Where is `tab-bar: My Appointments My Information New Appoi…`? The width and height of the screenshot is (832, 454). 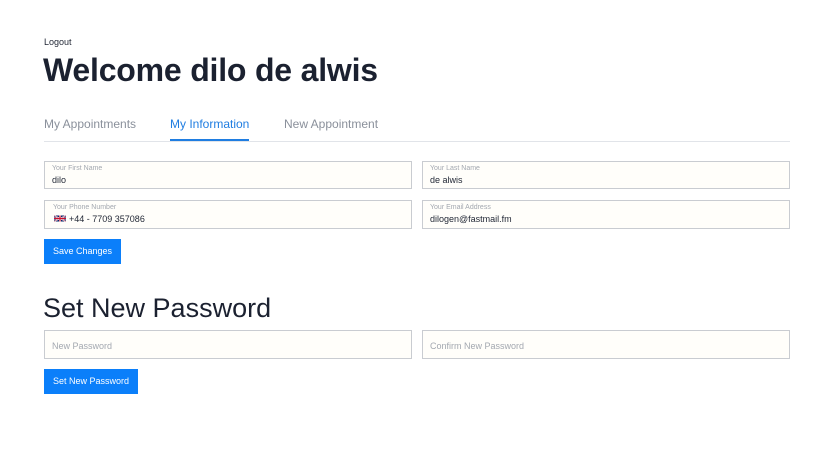 tab-bar: My Appointments My Information New Appoi… is located at coordinates (417, 126).